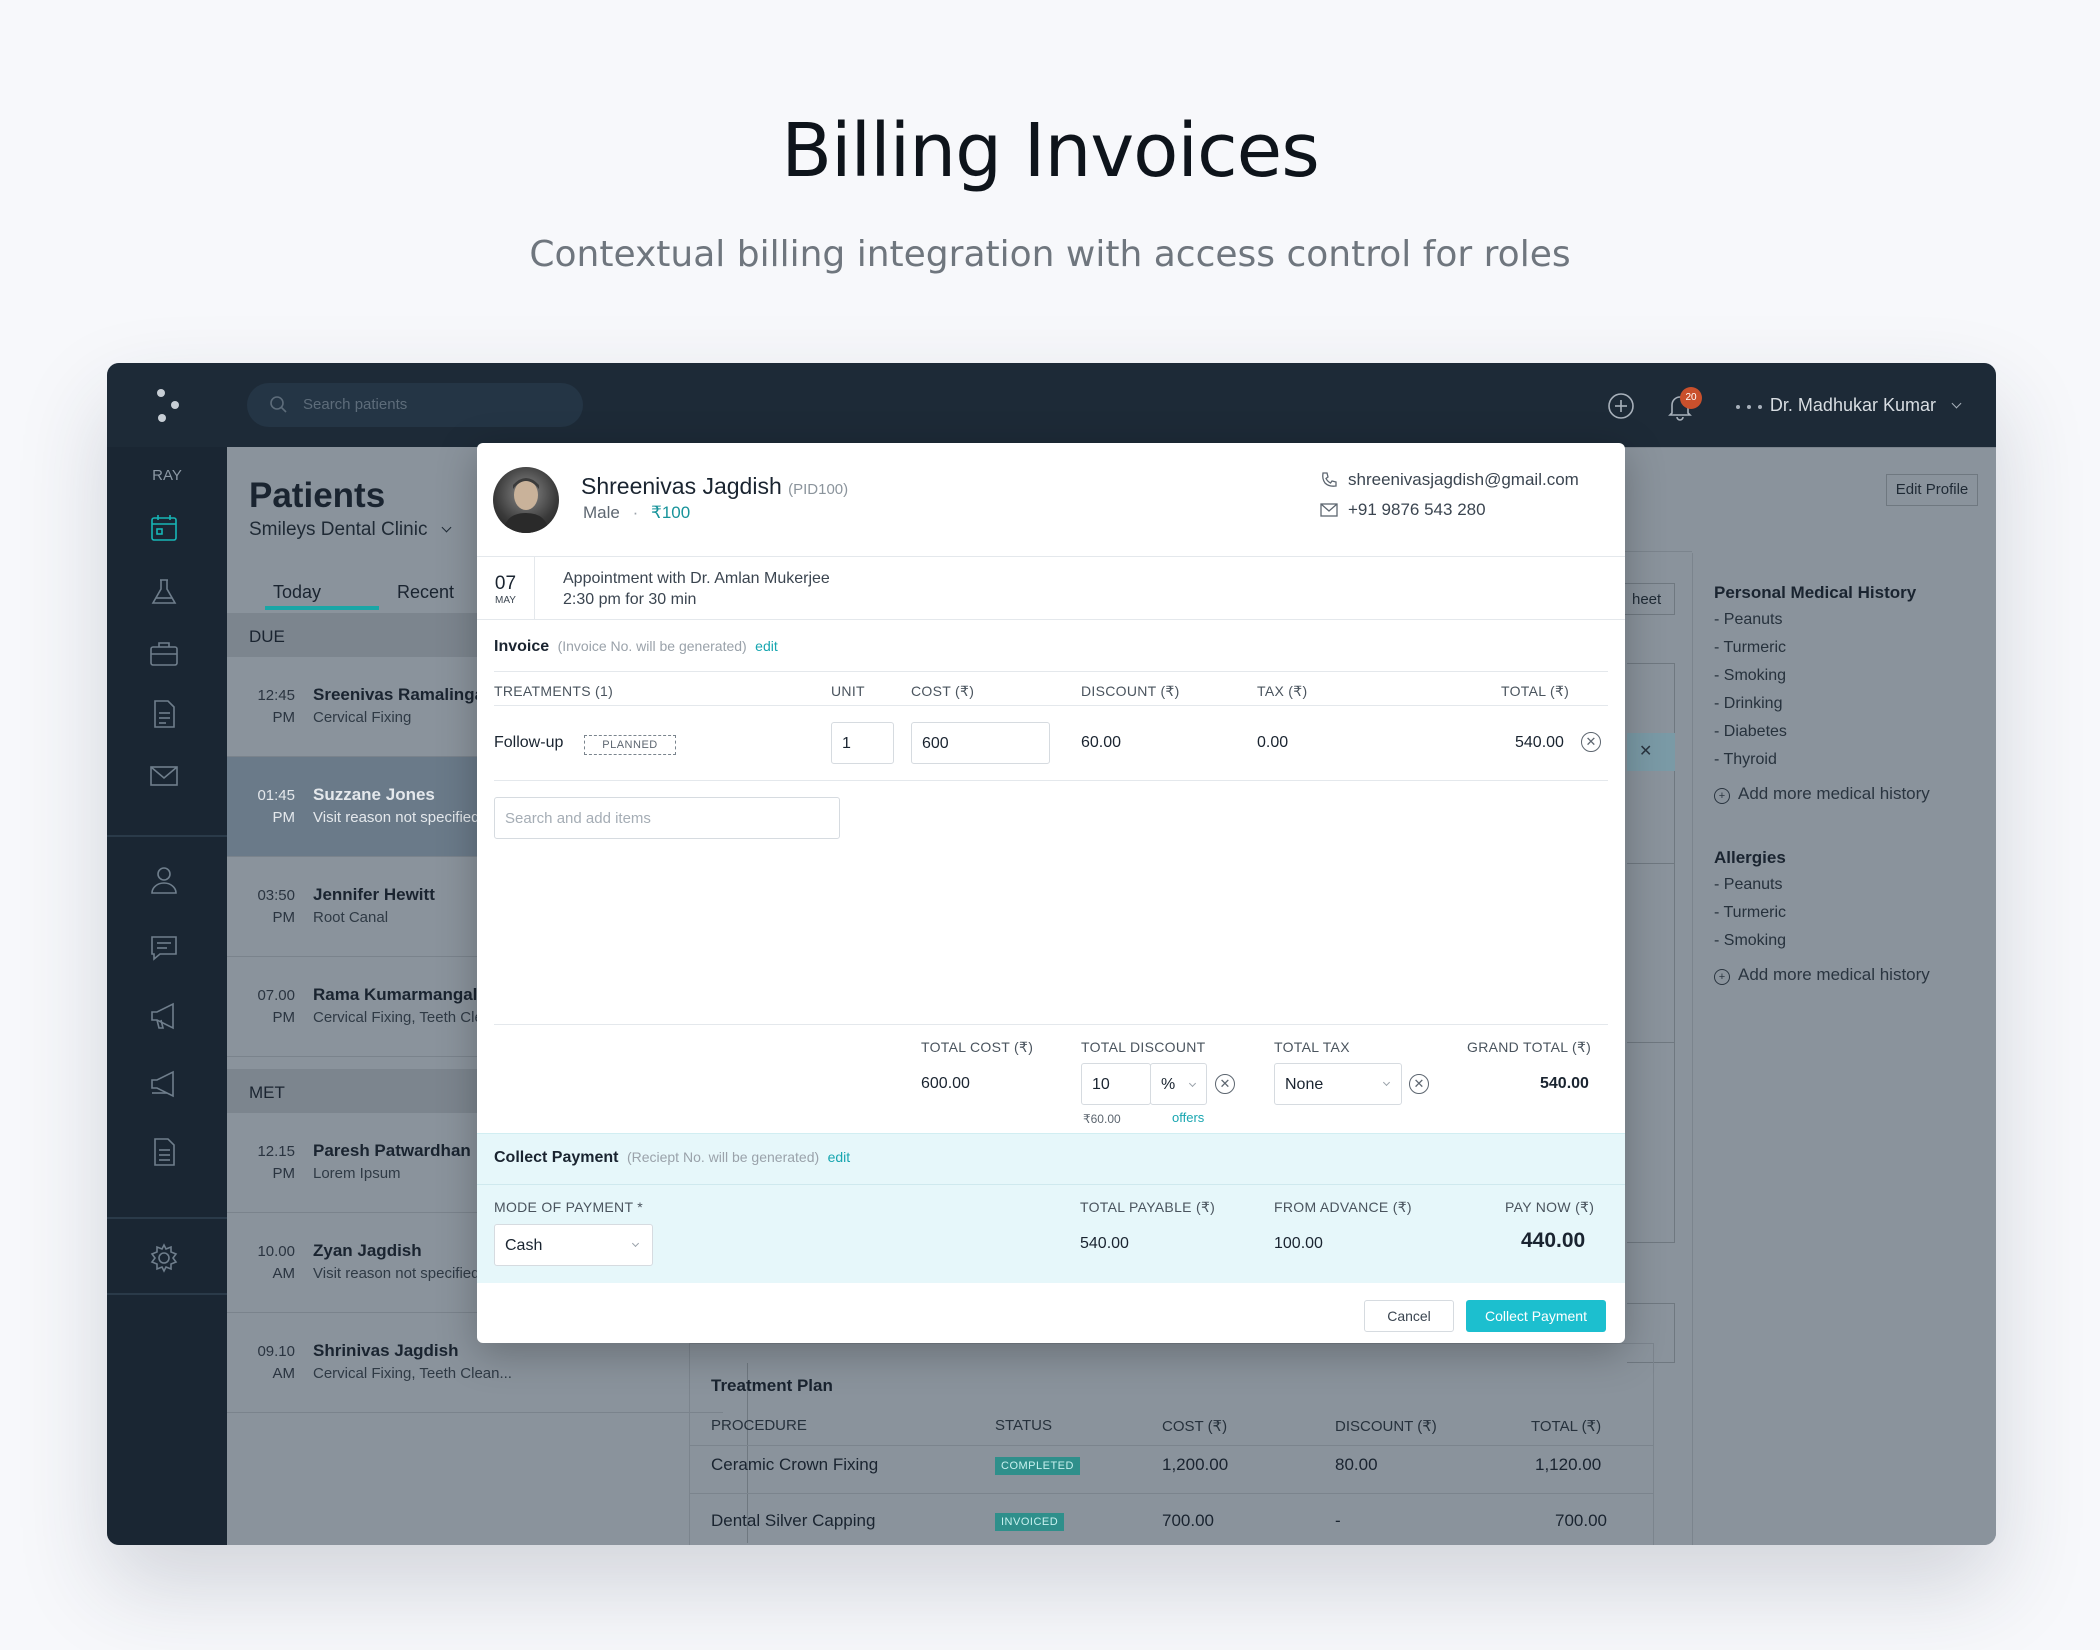  What do you see at coordinates (167, 1258) in the screenshot?
I see `gear-icon` at bounding box center [167, 1258].